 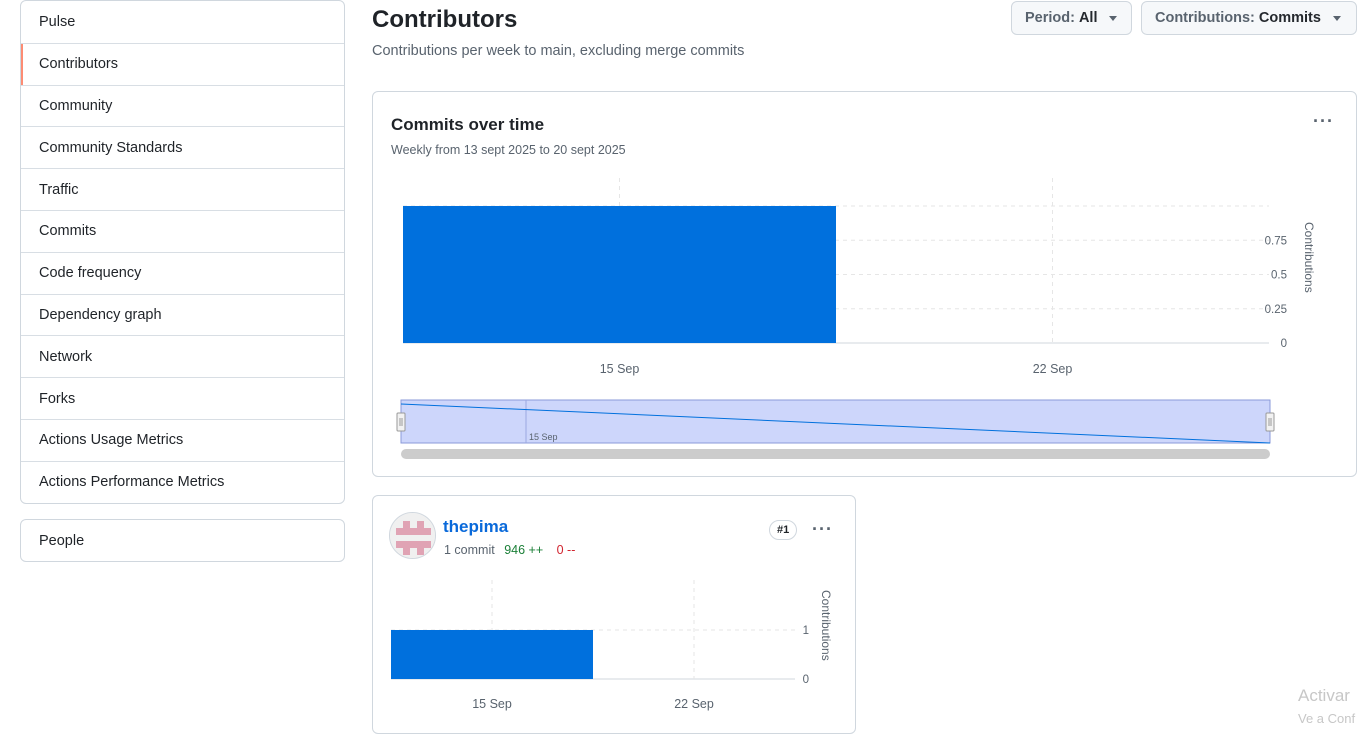 I want to click on range-navigator: 15 Sep, so click(x=835, y=429).